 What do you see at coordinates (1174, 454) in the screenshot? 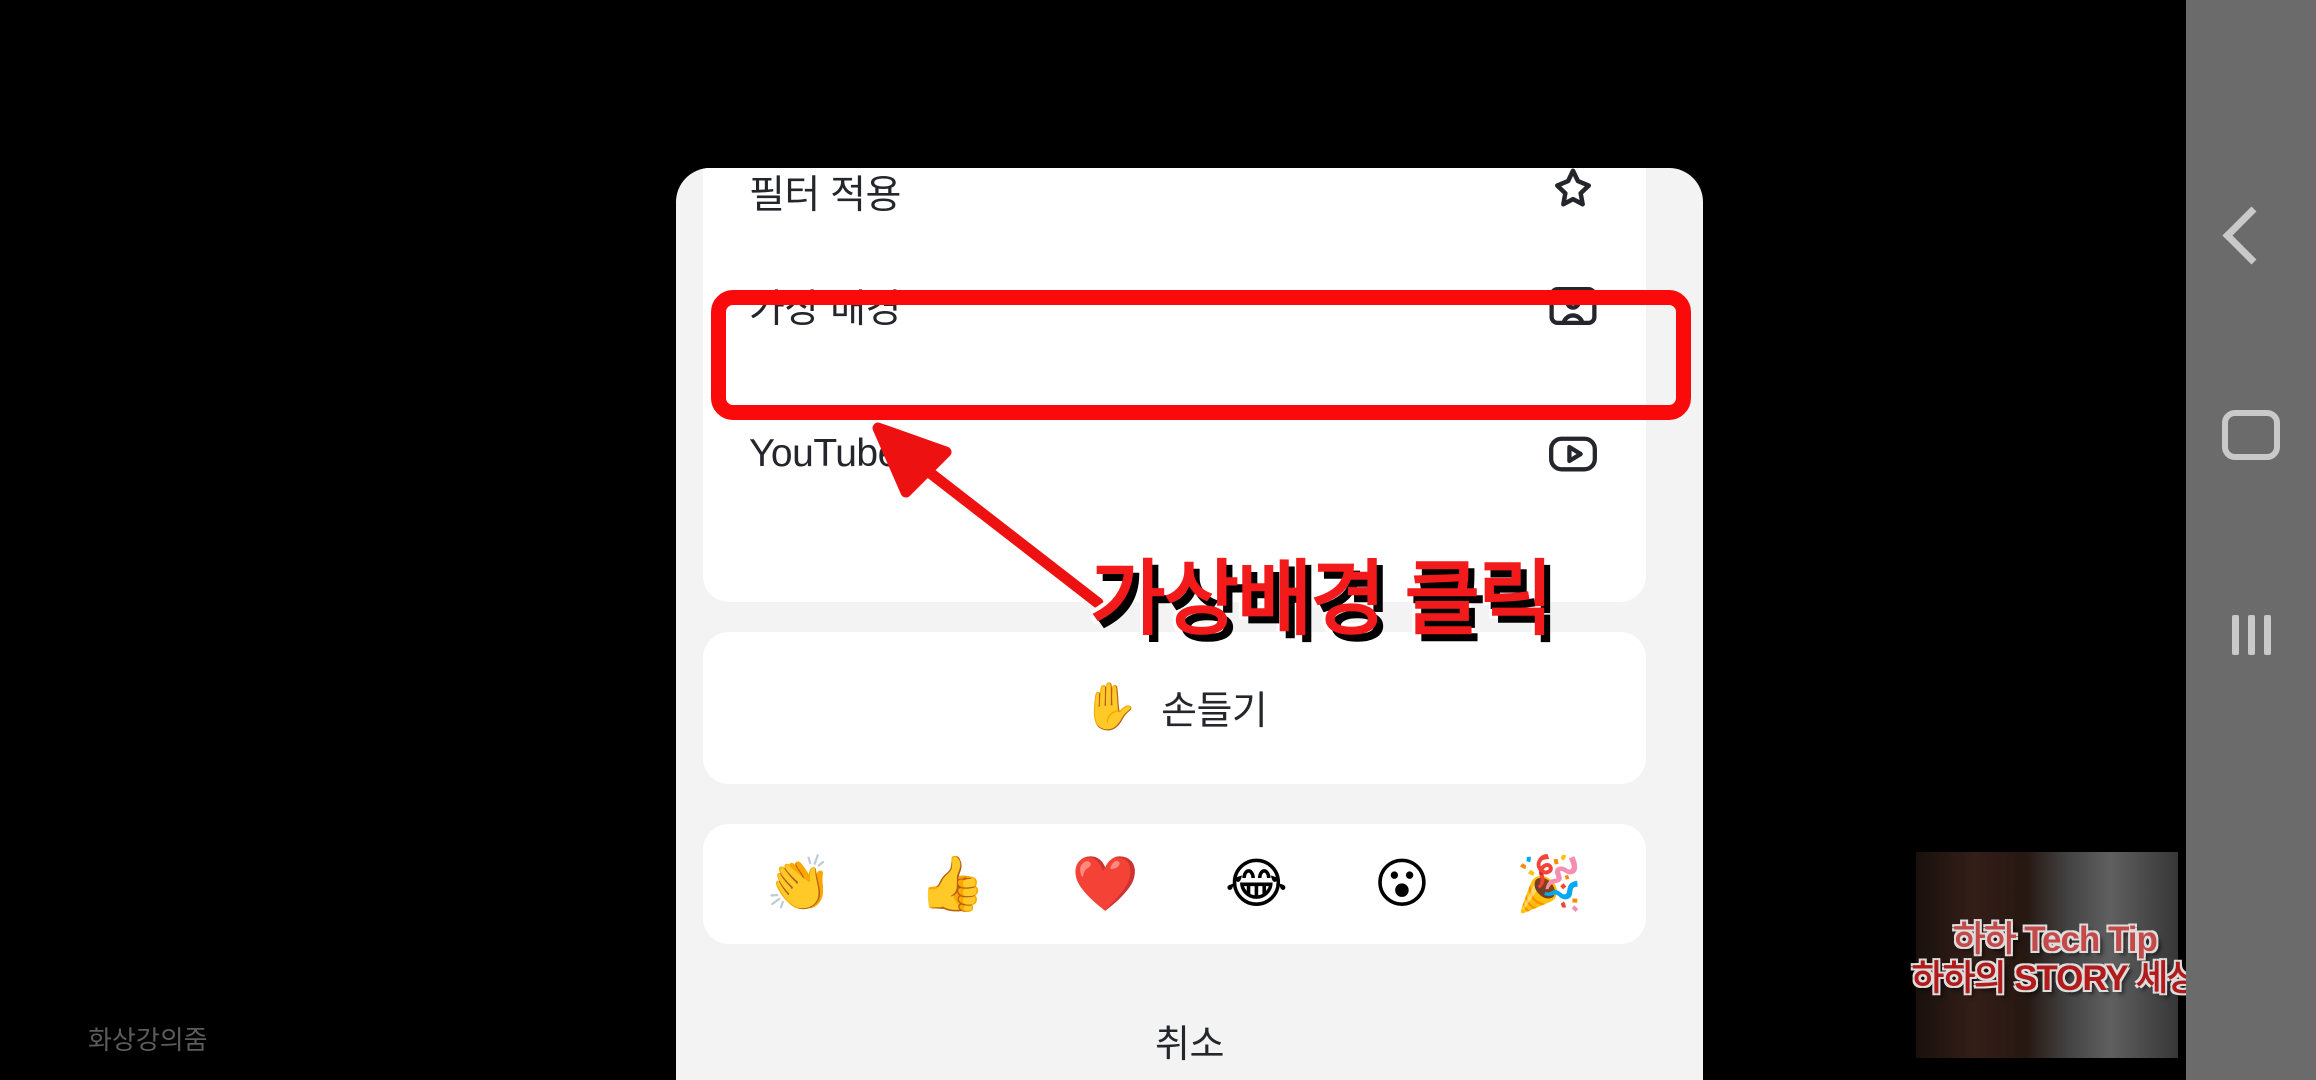
I see `option-row-youtube: YouTube` at bounding box center [1174, 454].